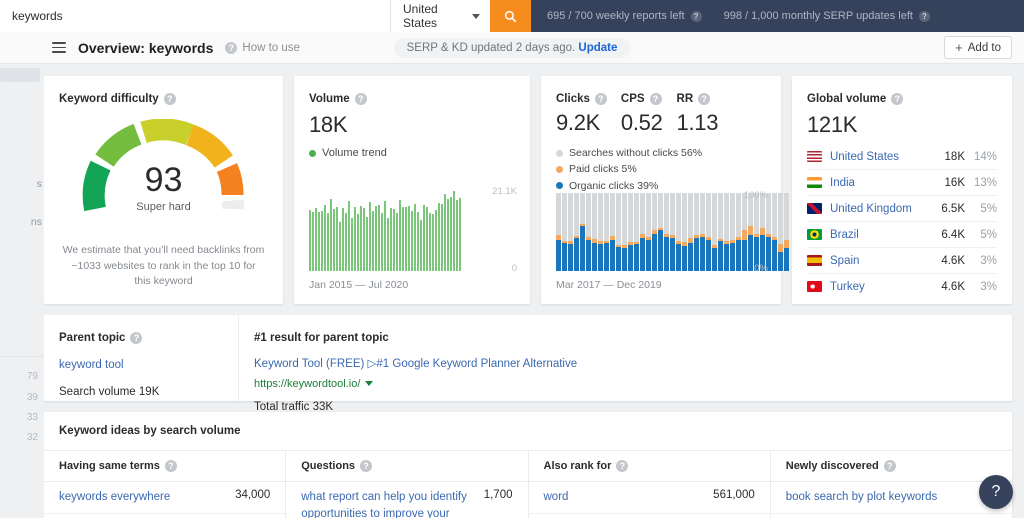 The height and width of the screenshot is (518, 1024). What do you see at coordinates (195, 16) in the screenshot?
I see `search-input` at bounding box center [195, 16].